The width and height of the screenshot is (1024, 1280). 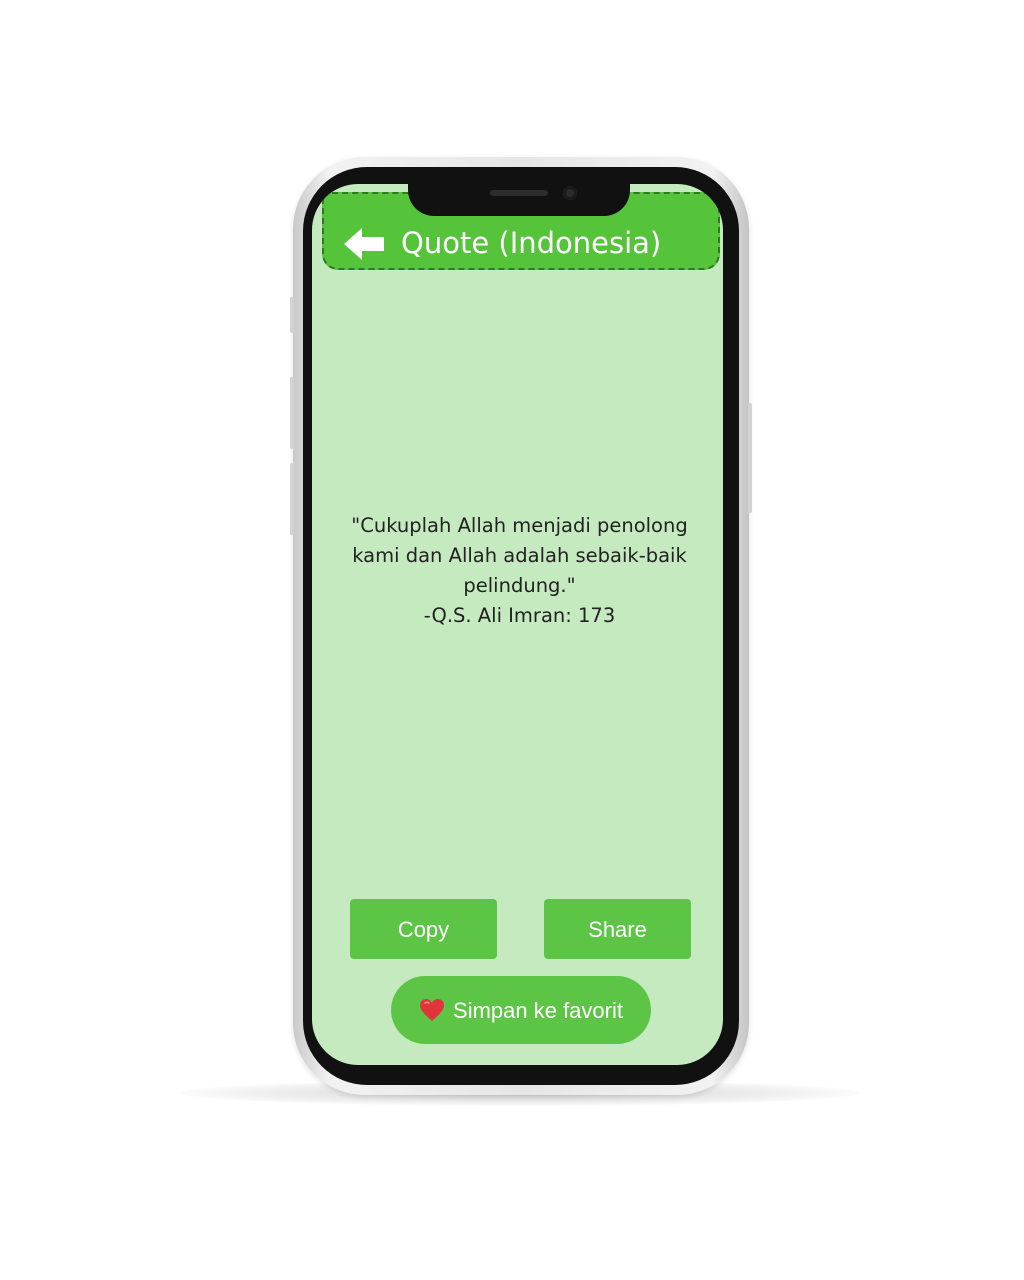 I want to click on power-button, so click(x=750, y=458).